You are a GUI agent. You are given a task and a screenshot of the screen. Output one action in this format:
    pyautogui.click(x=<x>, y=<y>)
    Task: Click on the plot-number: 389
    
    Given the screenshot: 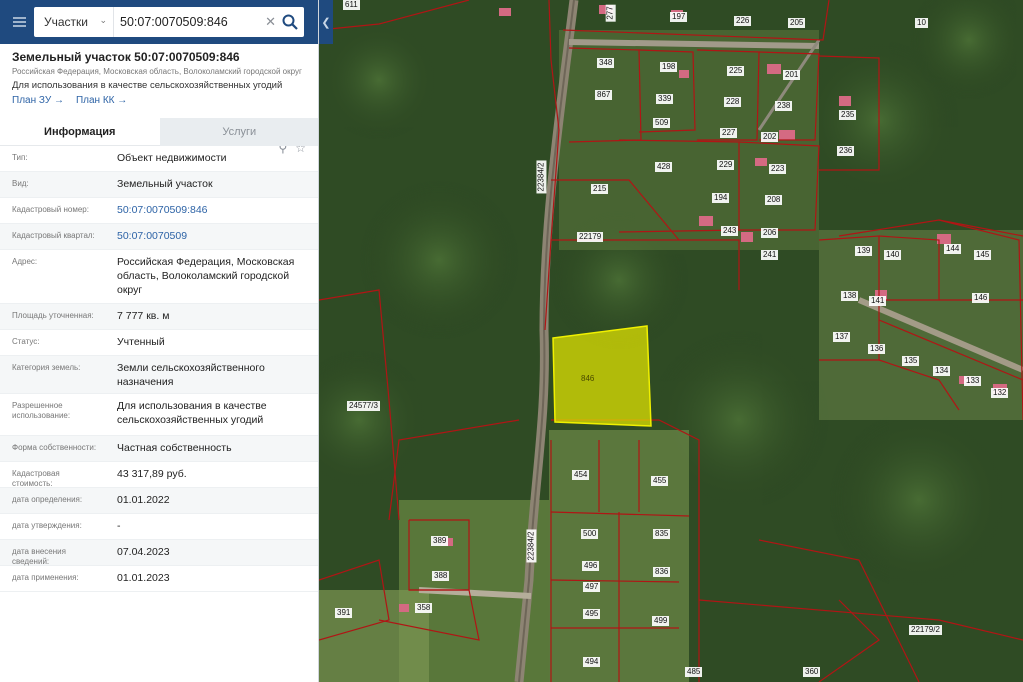 What is the action you would take?
    pyautogui.click(x=440, y=541)
    